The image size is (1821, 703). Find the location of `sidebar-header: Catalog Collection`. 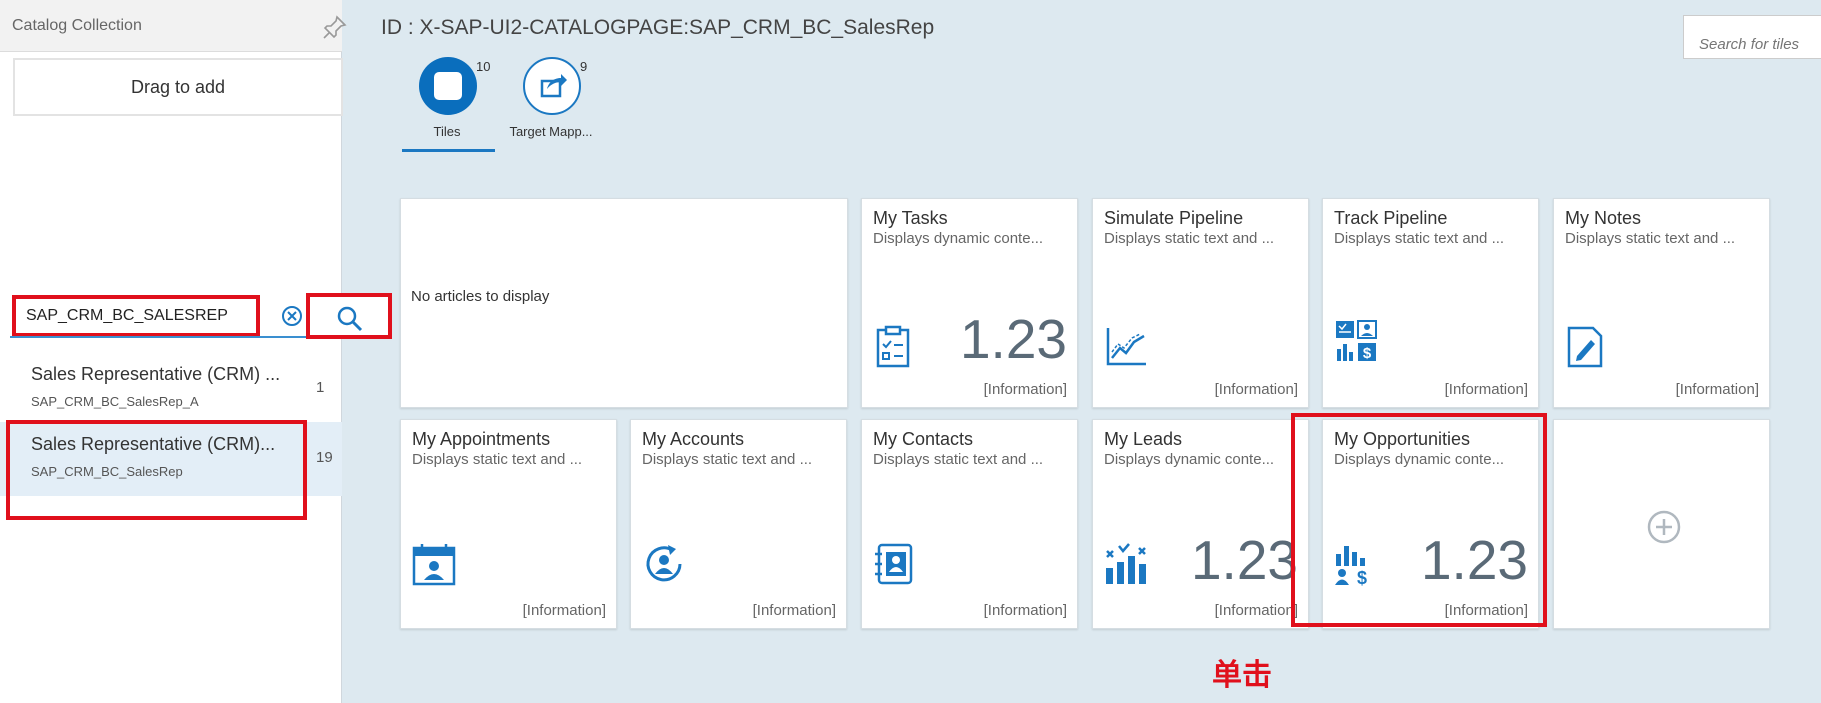

sidebar-header: Catalog Collection is located at coordinates (173, 26).